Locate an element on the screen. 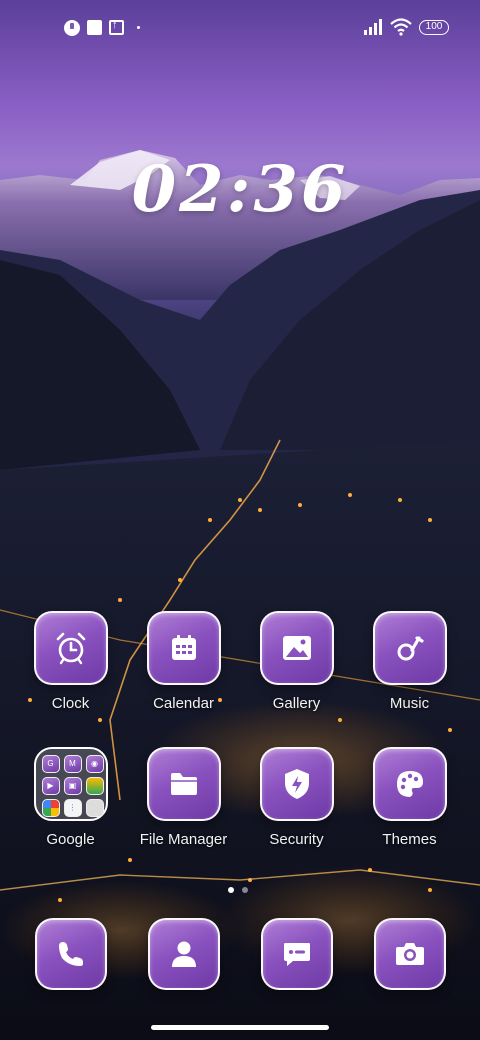  message-icon is located at coordinates (296, 954).